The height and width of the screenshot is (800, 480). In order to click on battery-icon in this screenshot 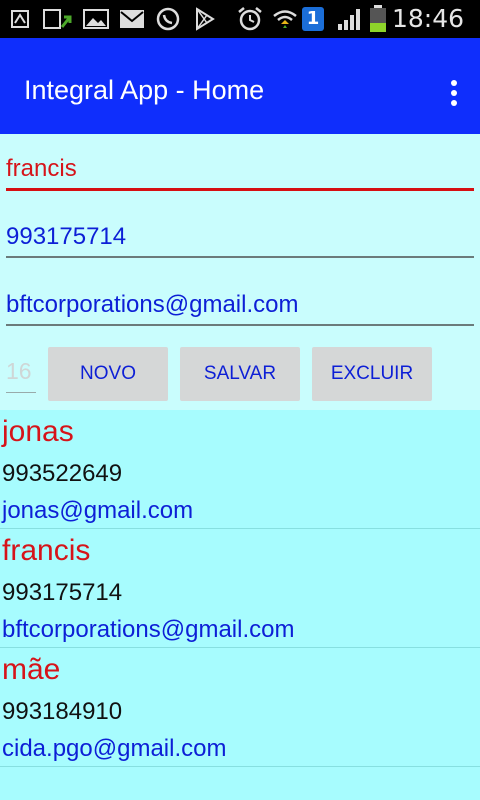, I will do `click(378, 18)`.